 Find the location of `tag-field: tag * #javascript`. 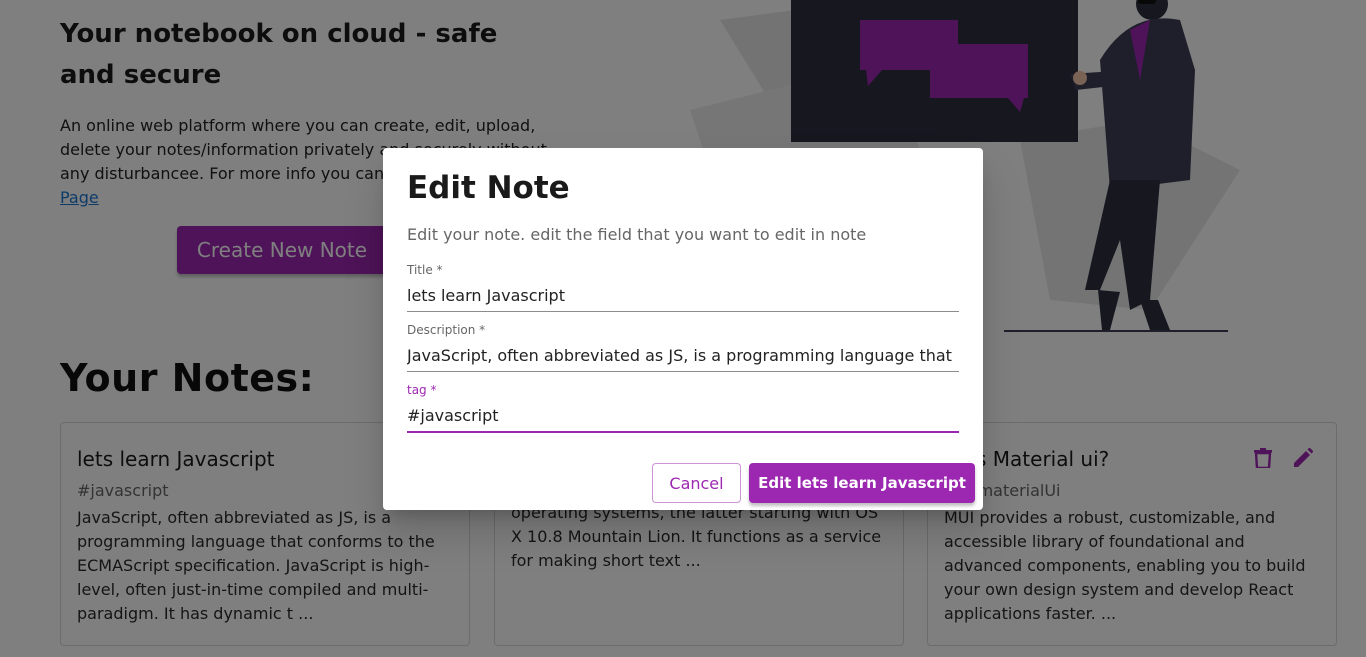

tag-field: tag * #javascript is located at coordinates (683, 407).